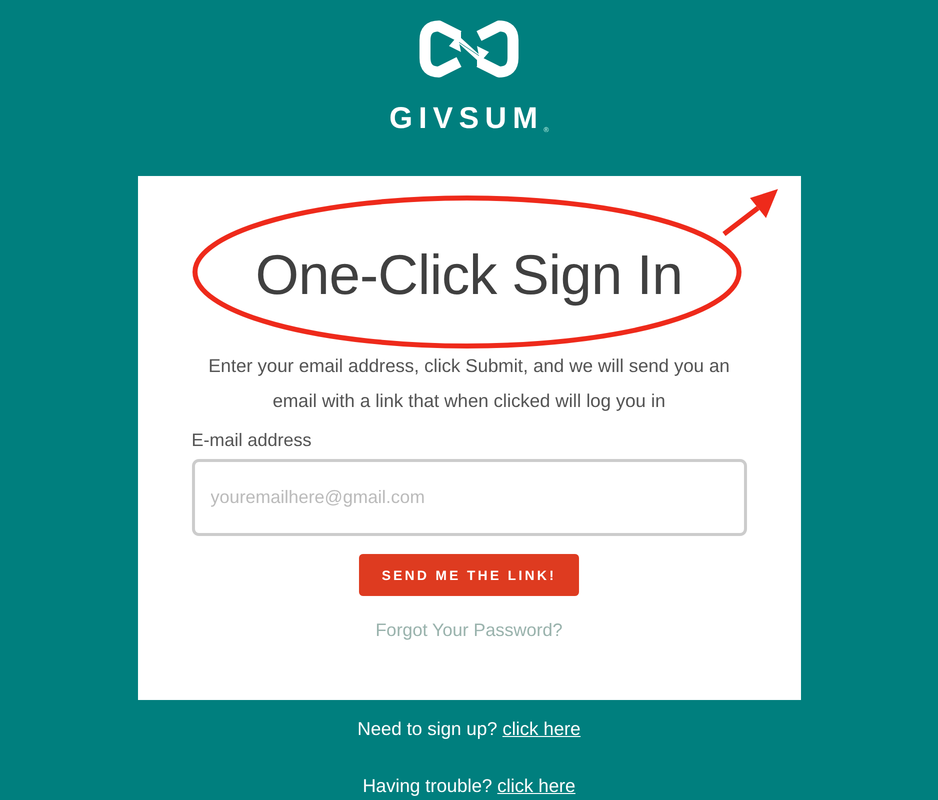 This screenshot has width=938, height=800. What do you see at coordinates (466, 119) in the screenshot?
I see `brand-name: GIVSUM` at bounding box center [466, 119].